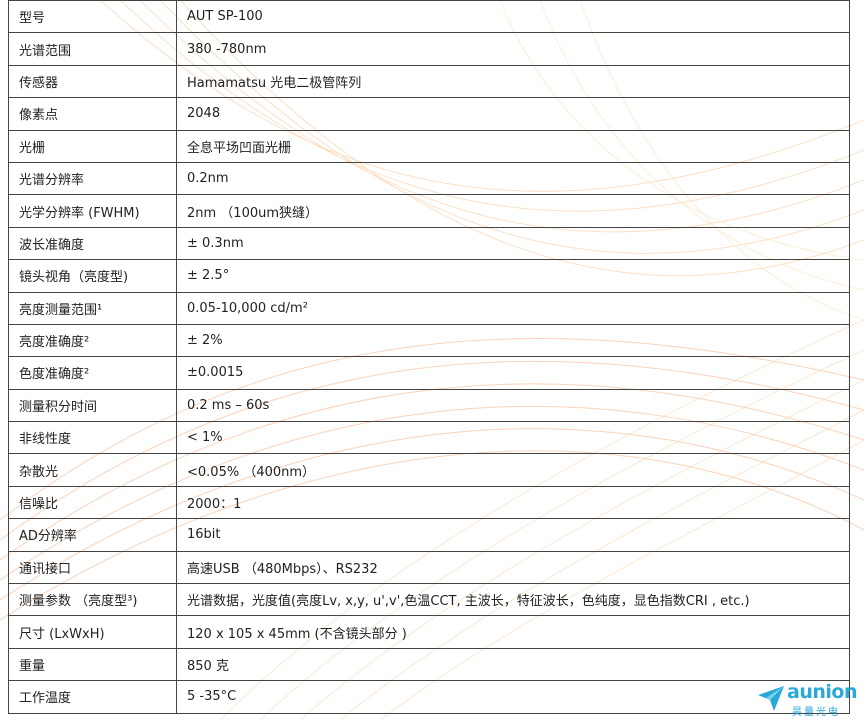  What do you see at coordinates (513, 178) in the screenshot?
I see `spec-value: 0.2nm` at bounding box center [513, 178].